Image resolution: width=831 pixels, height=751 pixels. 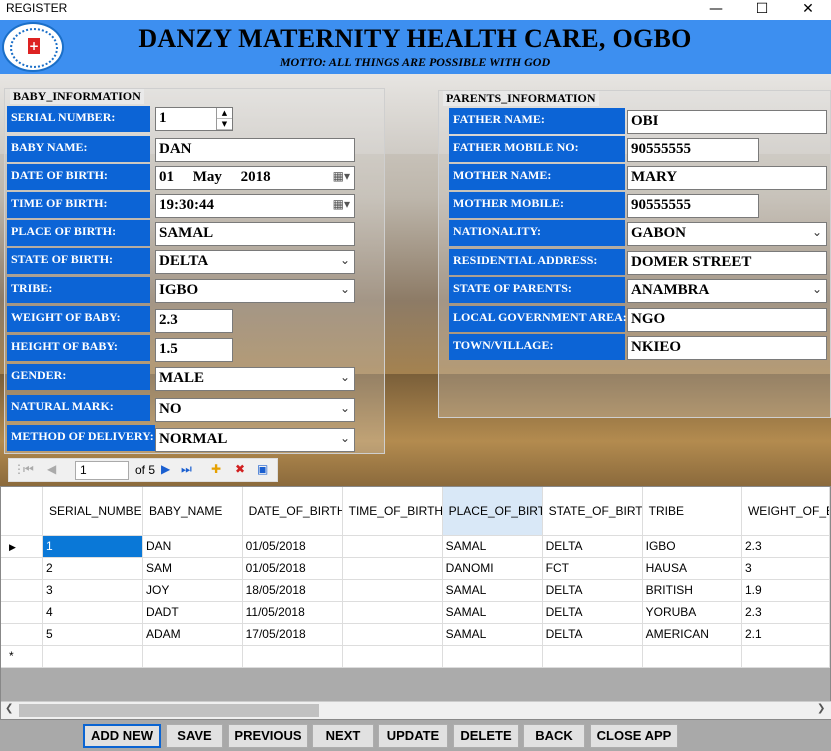 I want to click on move-next-icon: ▶, so click(x=165, y=469).